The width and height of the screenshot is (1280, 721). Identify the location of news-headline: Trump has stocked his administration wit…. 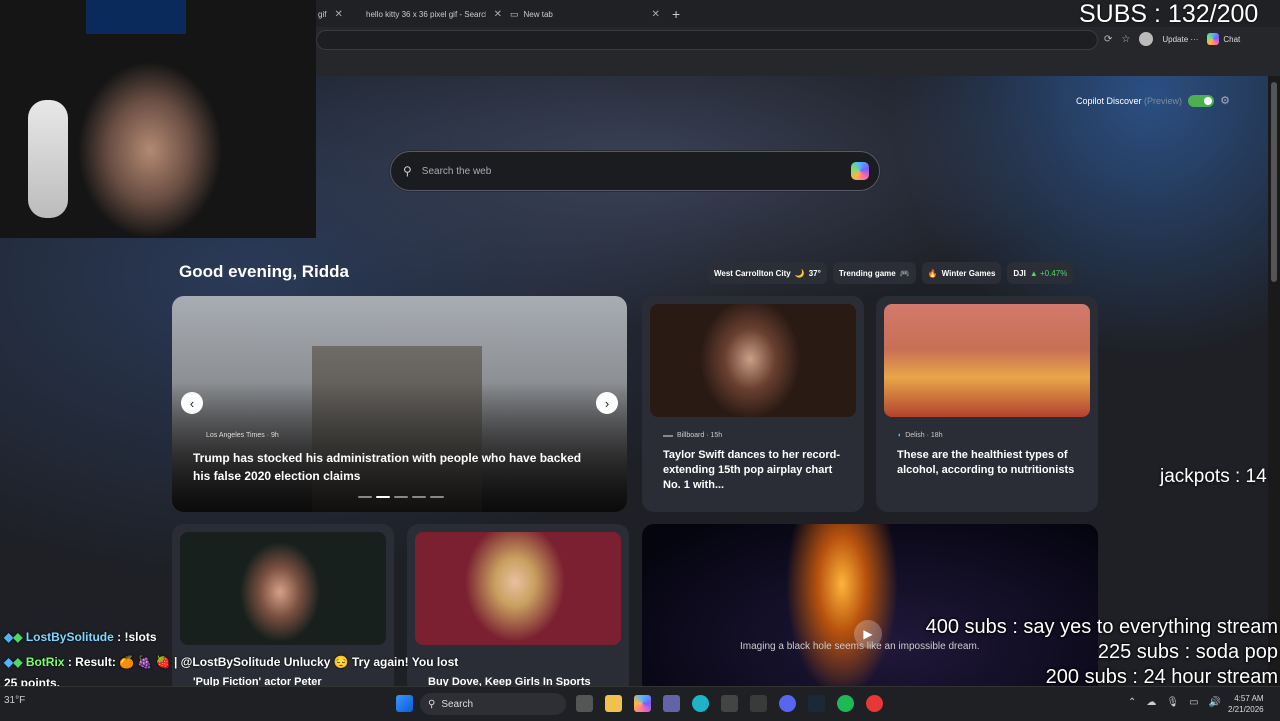
(393, 467).